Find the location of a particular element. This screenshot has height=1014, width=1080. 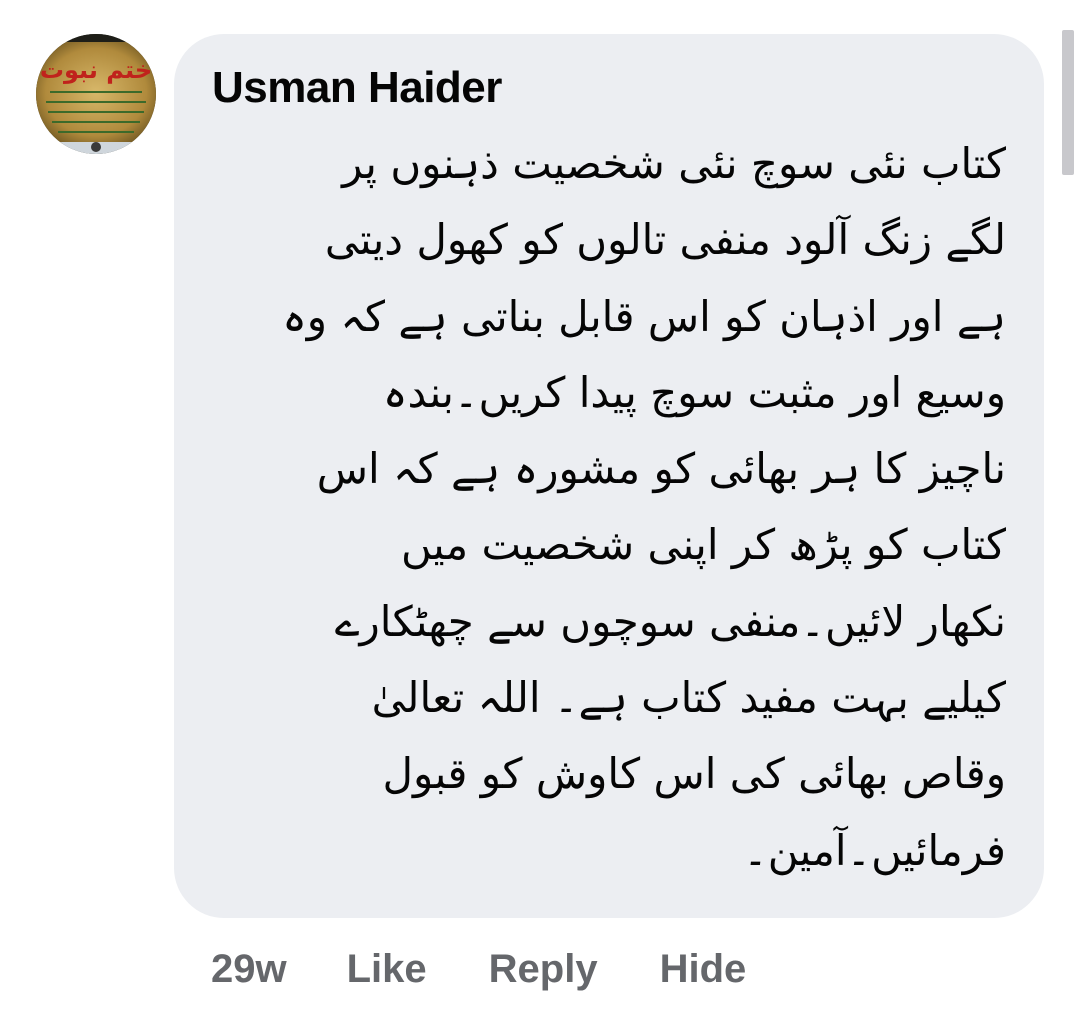

avatar: ختم نبوت is located at coordinates (96, 94).